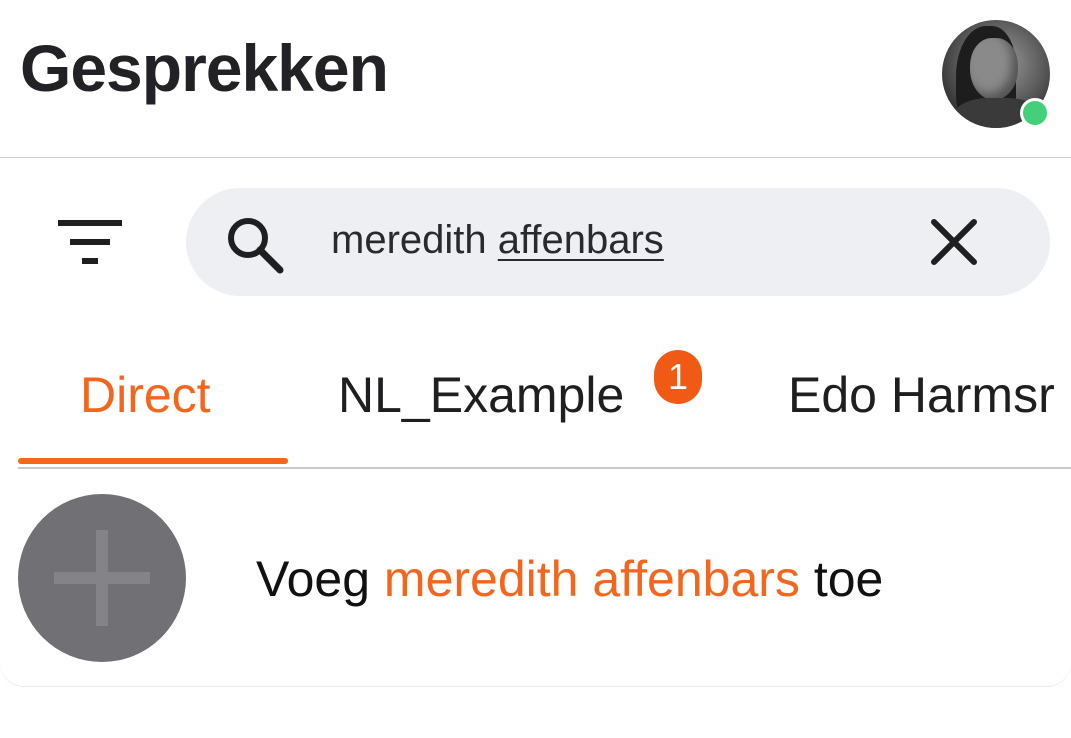 The width and height of the screenshot is (1071, 738). I want to click on tab-direct: Direct, so click(145, 395).